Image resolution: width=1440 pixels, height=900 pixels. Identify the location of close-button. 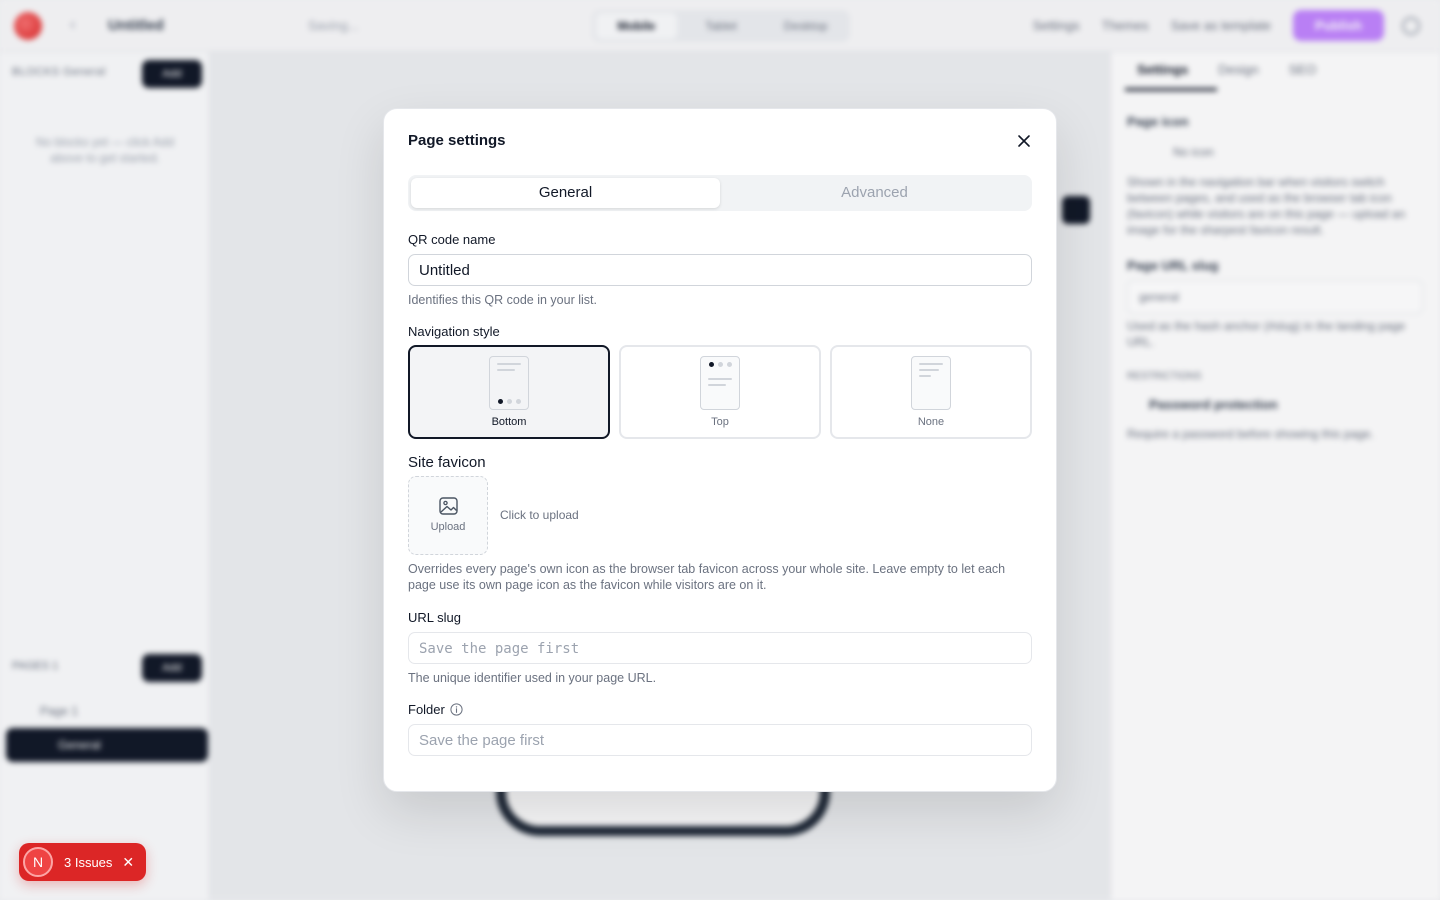
(1024, 141).